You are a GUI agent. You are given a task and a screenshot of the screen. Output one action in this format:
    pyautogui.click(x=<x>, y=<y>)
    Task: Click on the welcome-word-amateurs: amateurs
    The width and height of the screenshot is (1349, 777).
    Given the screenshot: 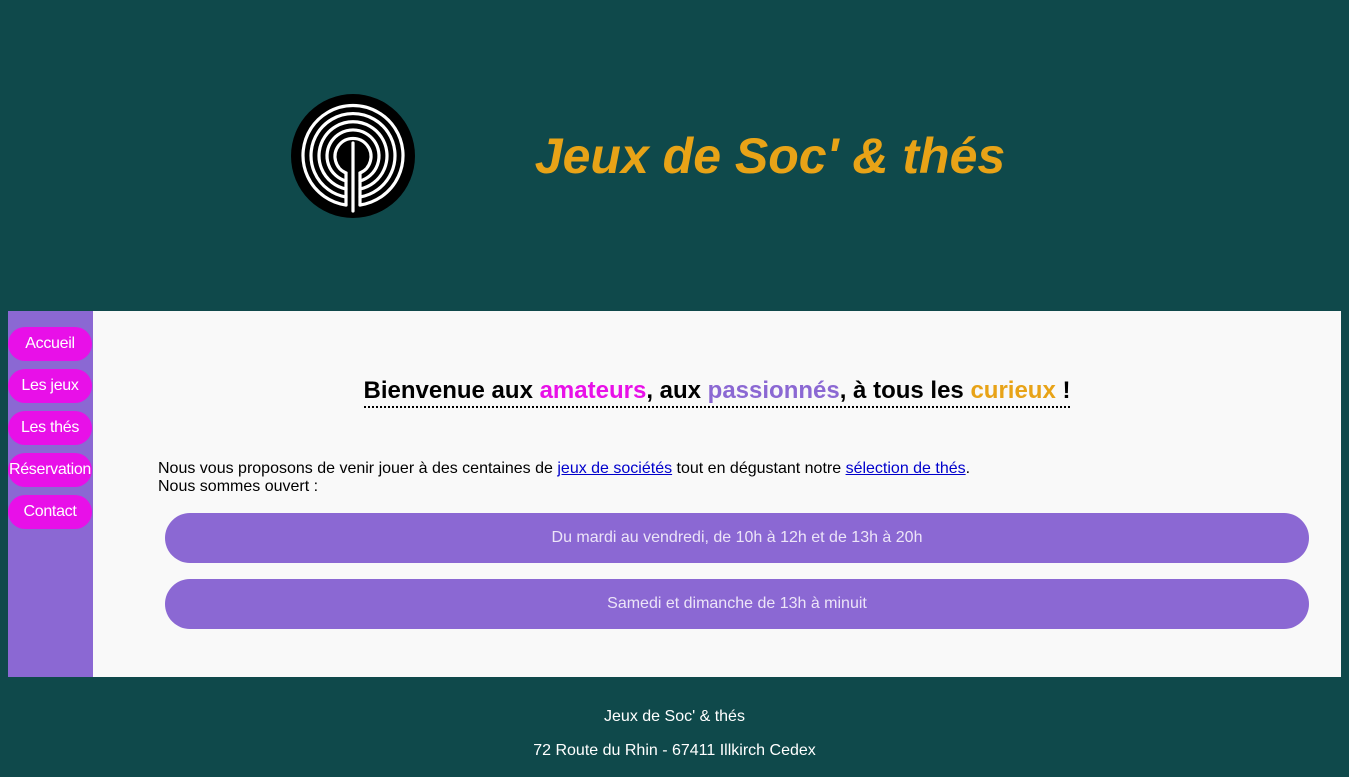 What is the action you would take?
    pyautogui.click(x=593, y=390)
    